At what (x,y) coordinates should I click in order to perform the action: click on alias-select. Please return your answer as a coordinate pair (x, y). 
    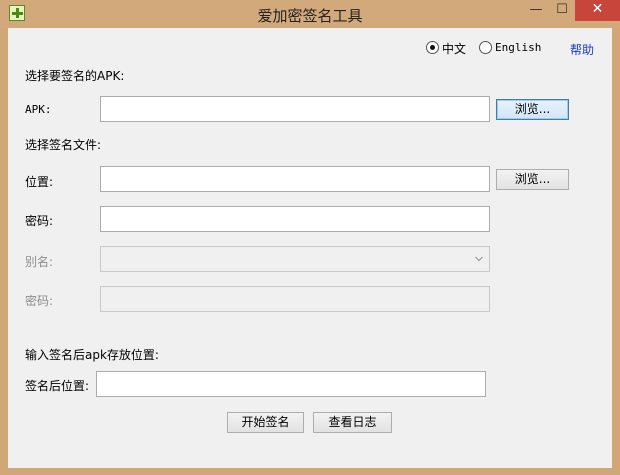
    Looking at the image, I should click on (295, 259).